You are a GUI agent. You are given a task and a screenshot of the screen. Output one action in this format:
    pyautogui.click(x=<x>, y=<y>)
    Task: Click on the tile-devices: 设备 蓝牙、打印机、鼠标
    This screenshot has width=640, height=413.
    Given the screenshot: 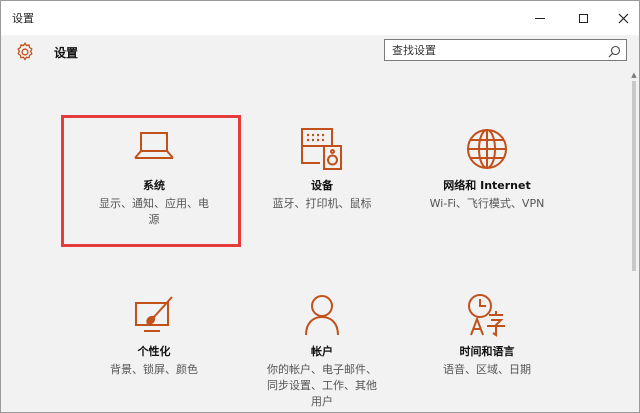 What is the action you would take?
    pyautogui.click(x=322, y=169)
    